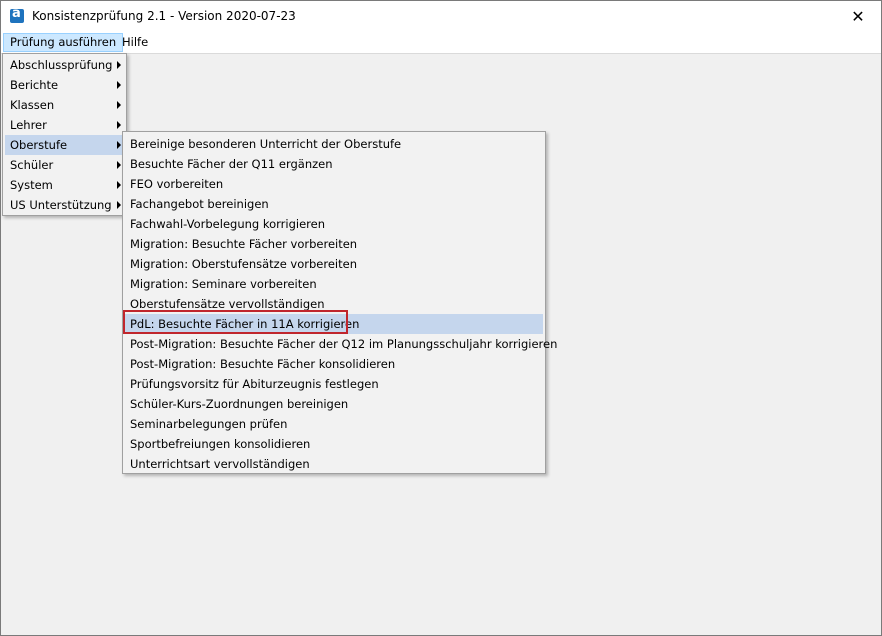 The height and width of the screenshot is (636, 882). I want to click on menu-item-label: Oberstufe, so click(39, 145).